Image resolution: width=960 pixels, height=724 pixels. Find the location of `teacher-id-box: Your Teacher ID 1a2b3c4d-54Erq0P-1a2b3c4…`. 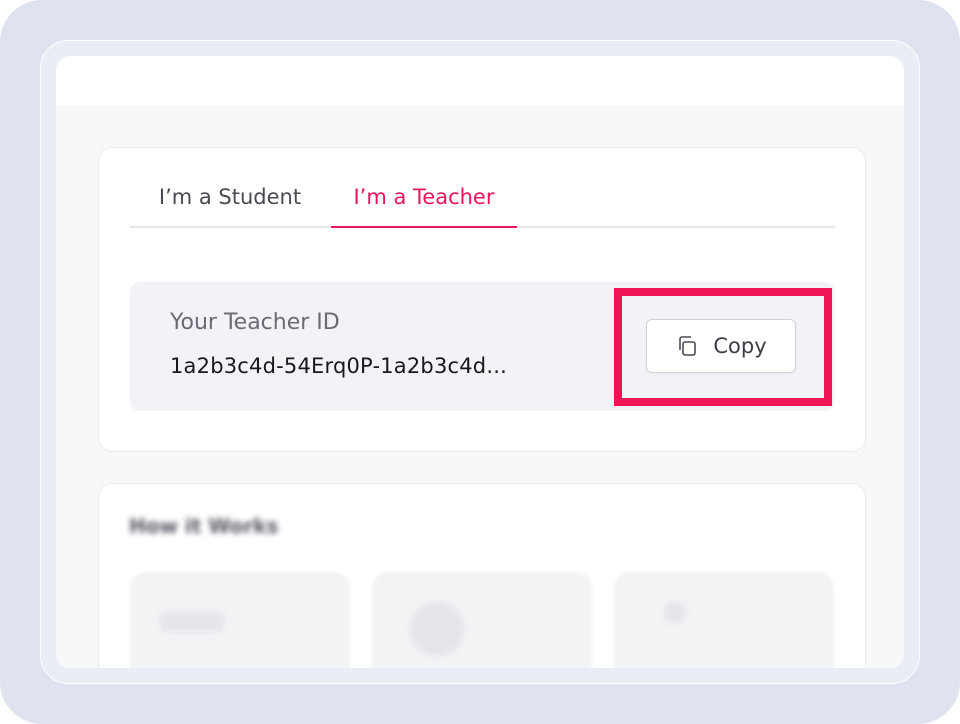

teacher-id-box: Your Teacher ID 1a2b3c4d-54Erq0P-1a2b3c4… is located at coordinates (482, 346).